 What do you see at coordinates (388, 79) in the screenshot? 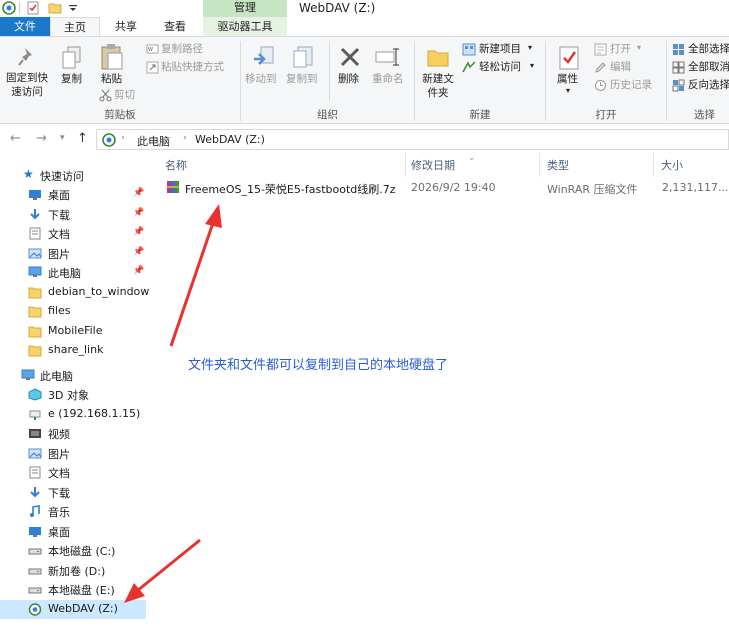
I see `rename-button: 重命名` at bounding box center [388, 79].